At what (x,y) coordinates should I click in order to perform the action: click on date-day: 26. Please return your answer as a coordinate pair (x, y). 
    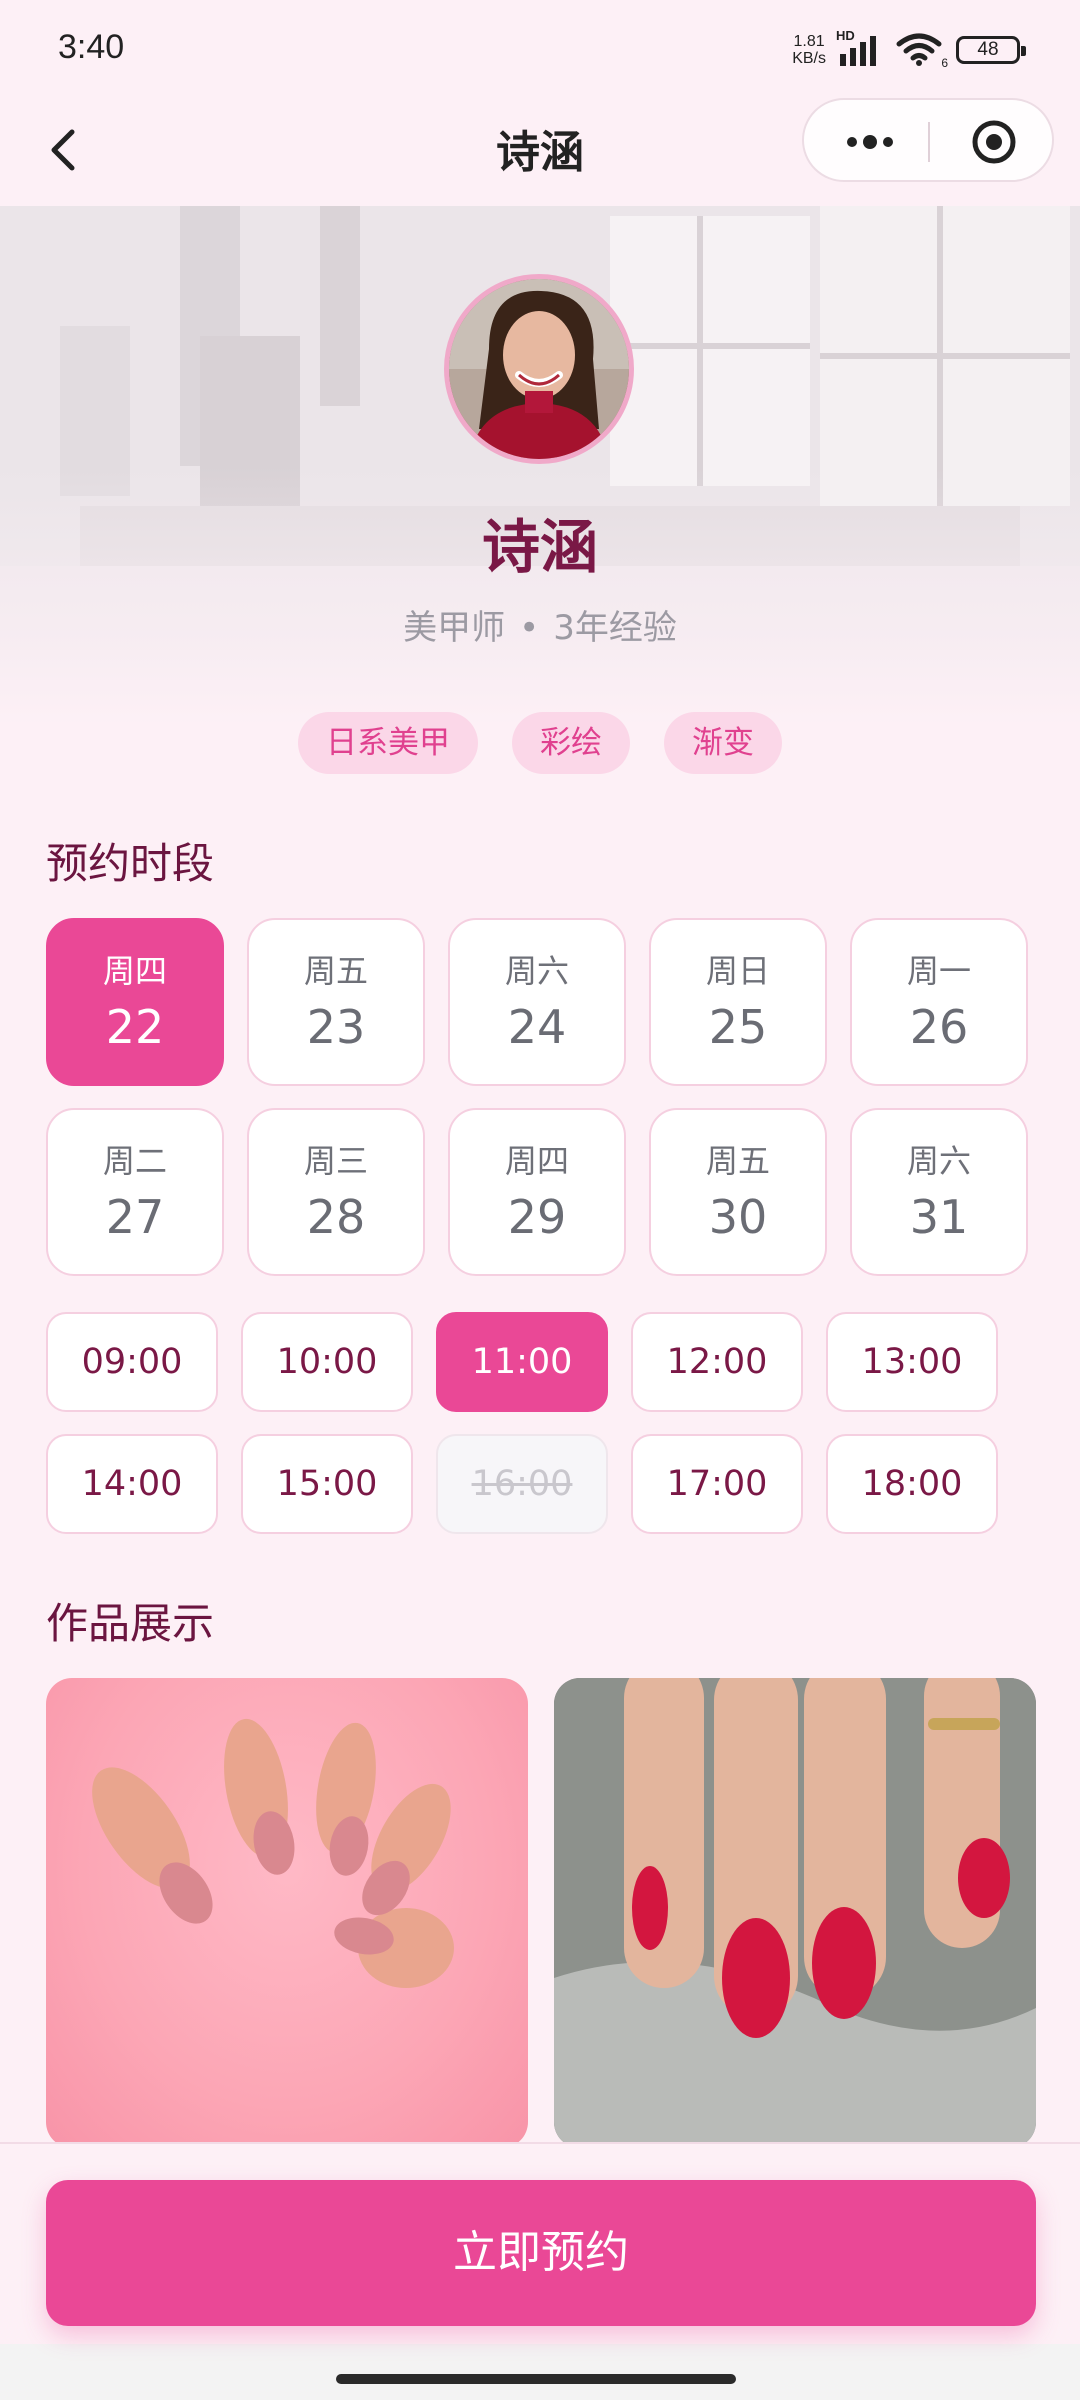
    Looking at the image, I should click on (939, 1027).